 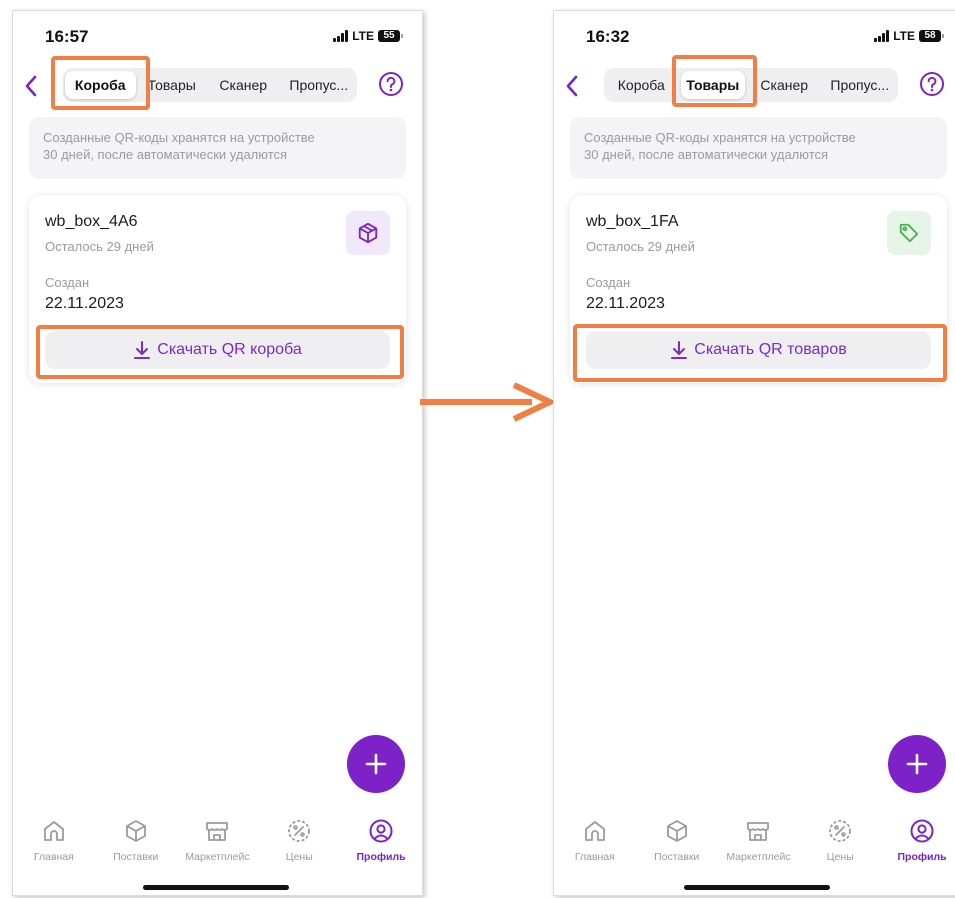 I want to click on status-time: 16:32, so click(x=608, y=36).